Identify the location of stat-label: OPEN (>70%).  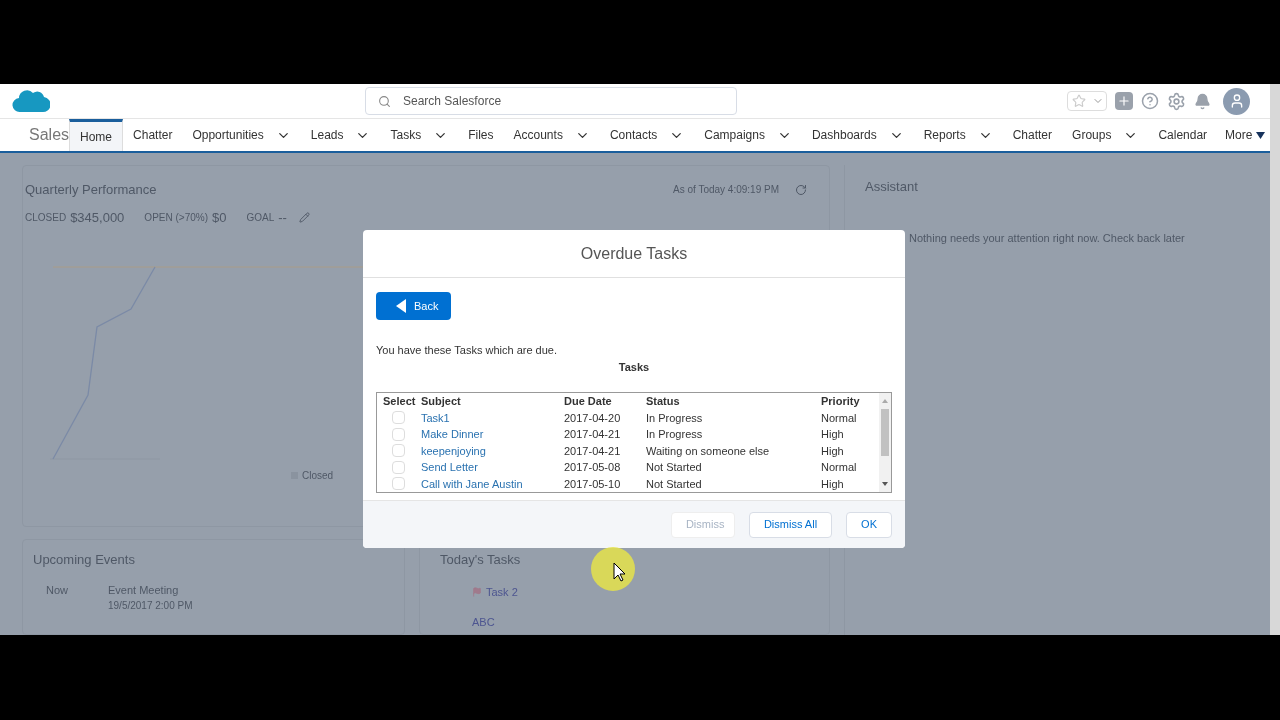
(176, 217).